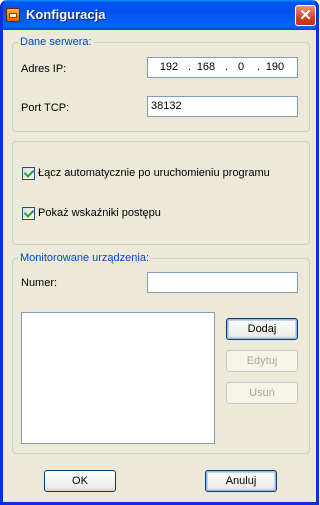 Image resolution: width=320 pixels, height=505 pixels. I want to click on close-button: ✕, so click(305, 15).